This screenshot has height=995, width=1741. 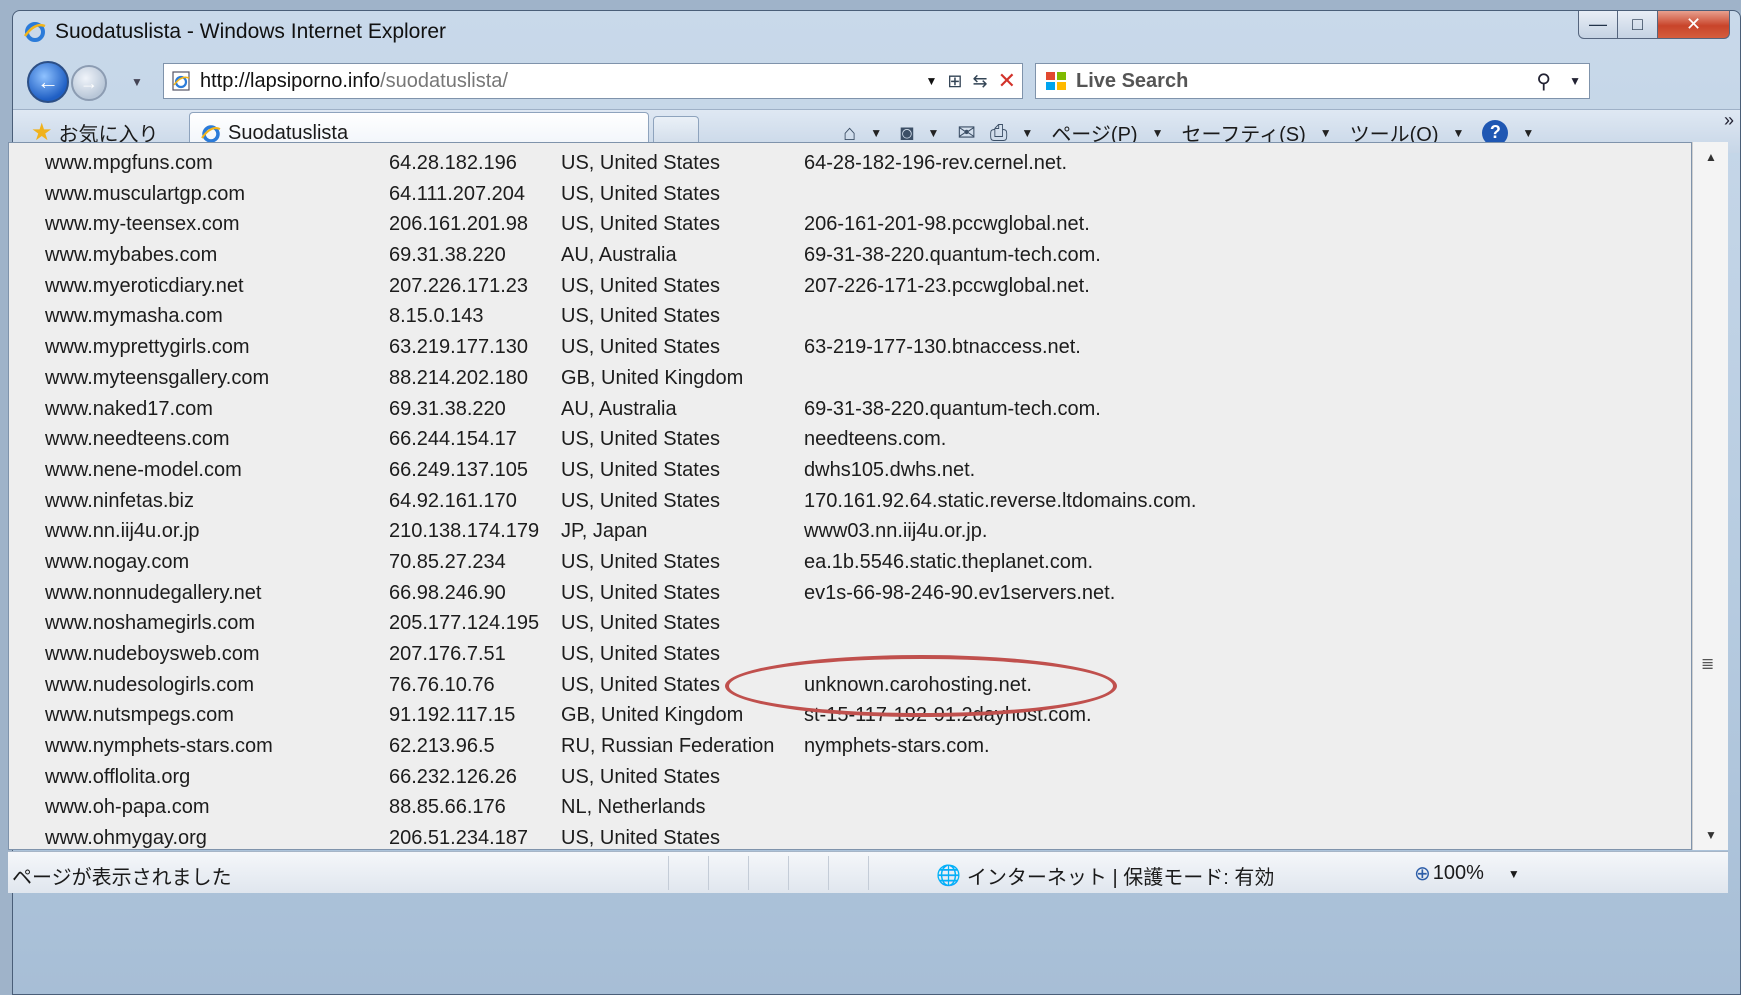 I want to click on hostname-cell: dwhs105.dwhs.net., so click(x=890, y=469).